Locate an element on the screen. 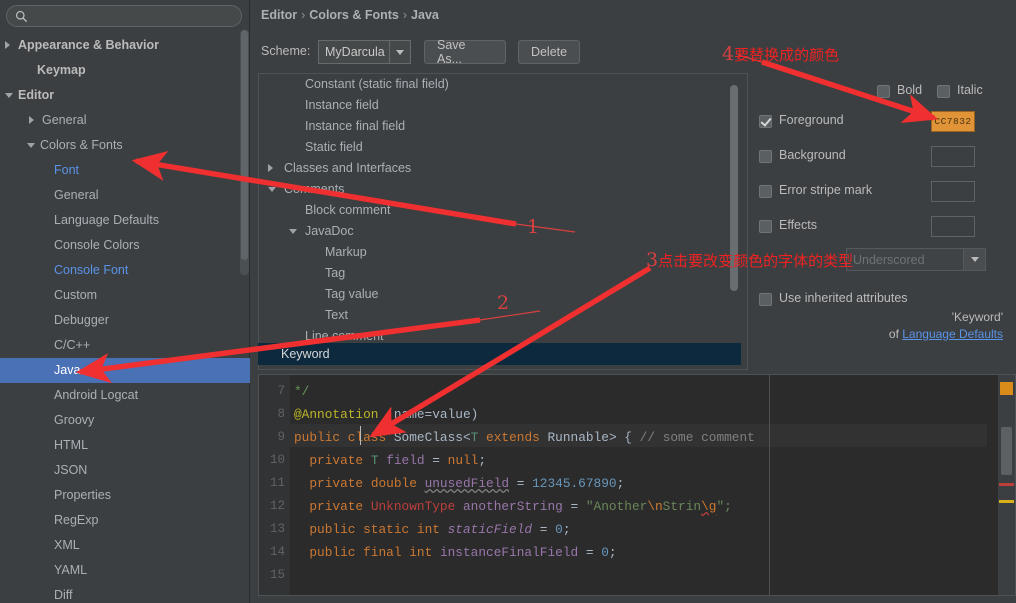 The image size is (1016, 603). sidebar-item-font: Font is located at coordinates (125, 170).